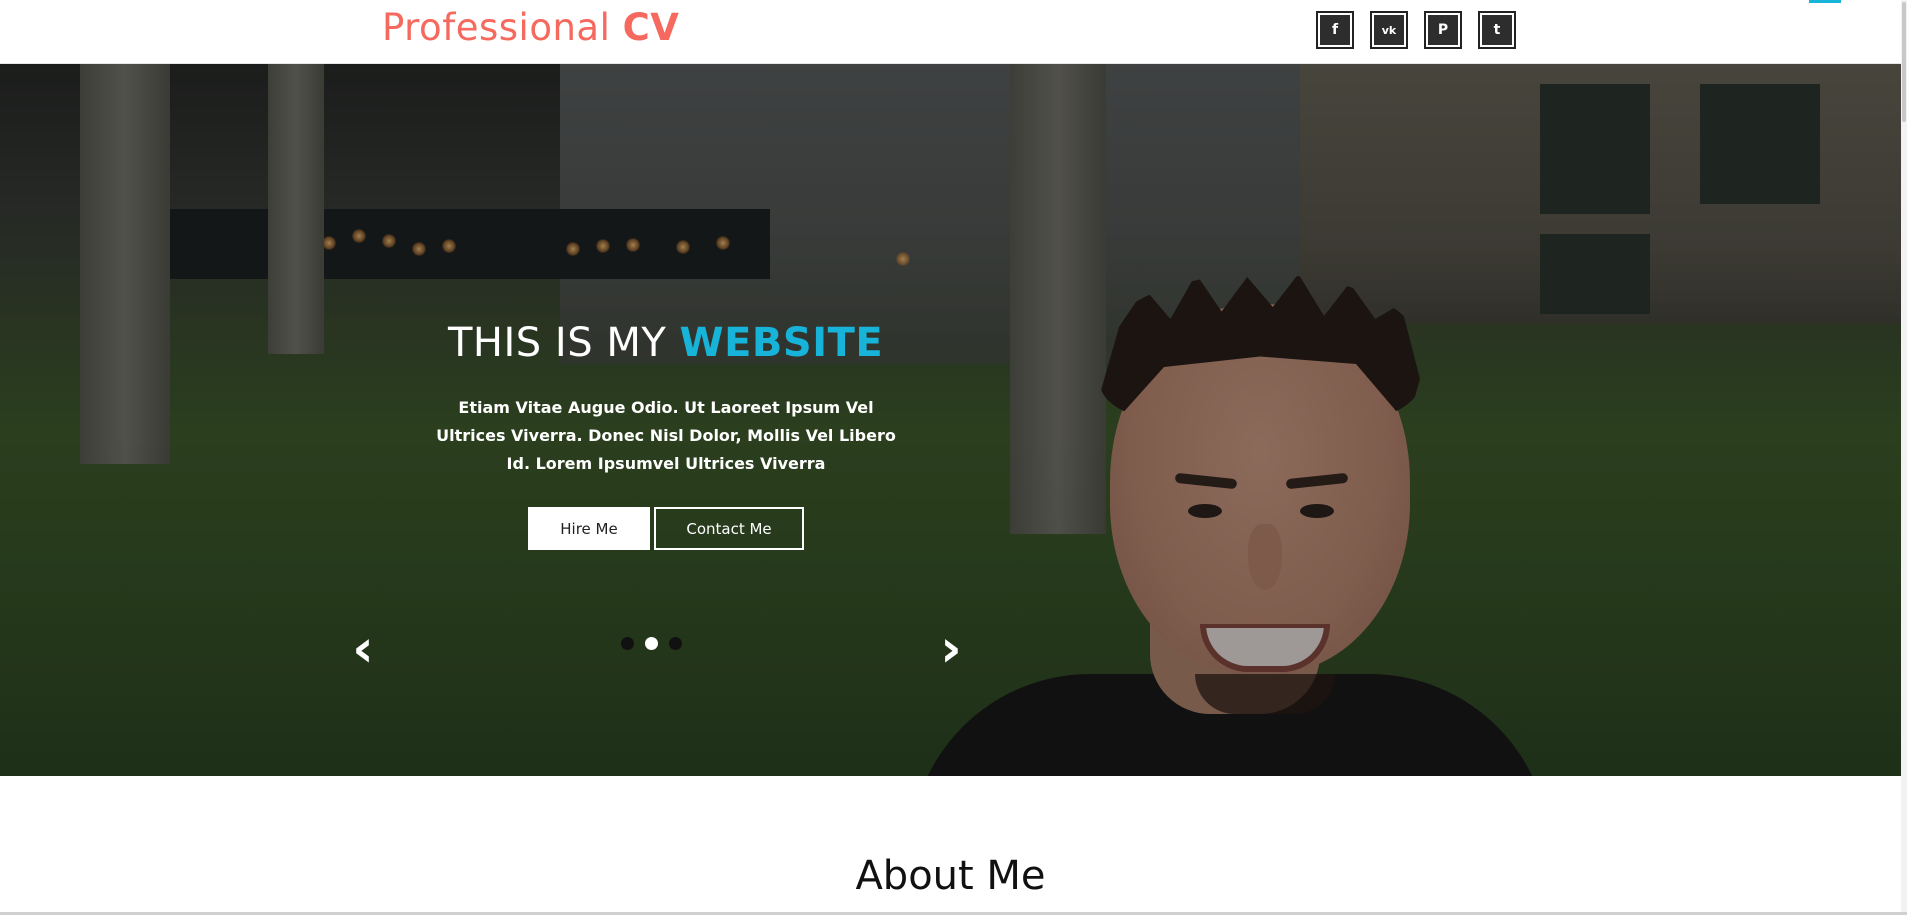 This screenshot has height=915, width=1907. I want to click on slider-pagination, so click(657, 643).